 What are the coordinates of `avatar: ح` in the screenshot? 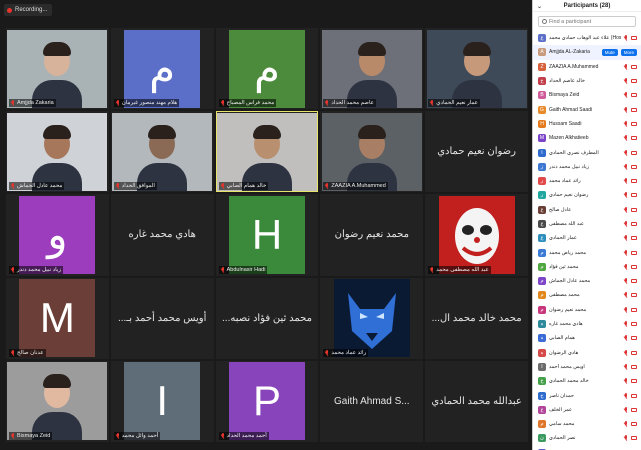 It's located at (542, 395).